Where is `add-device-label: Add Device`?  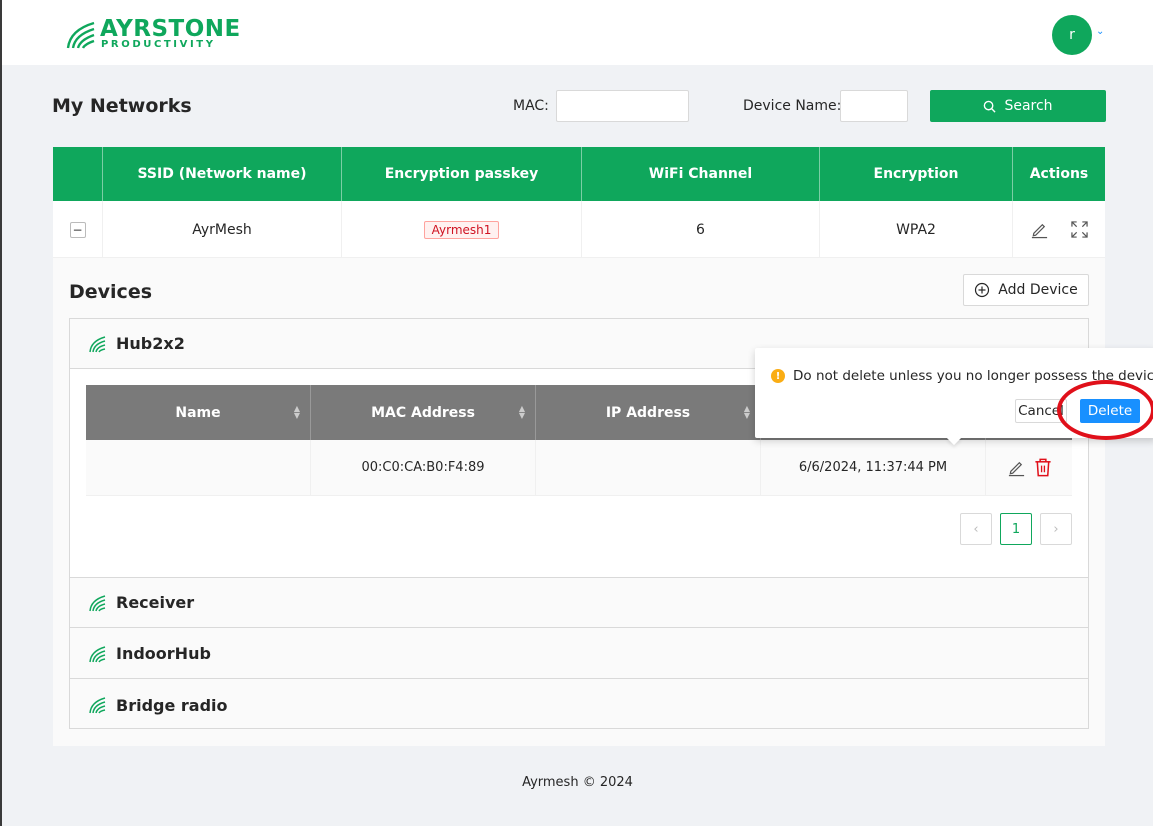
add-device-label: Add Device is located at coordinates (1038, 290).